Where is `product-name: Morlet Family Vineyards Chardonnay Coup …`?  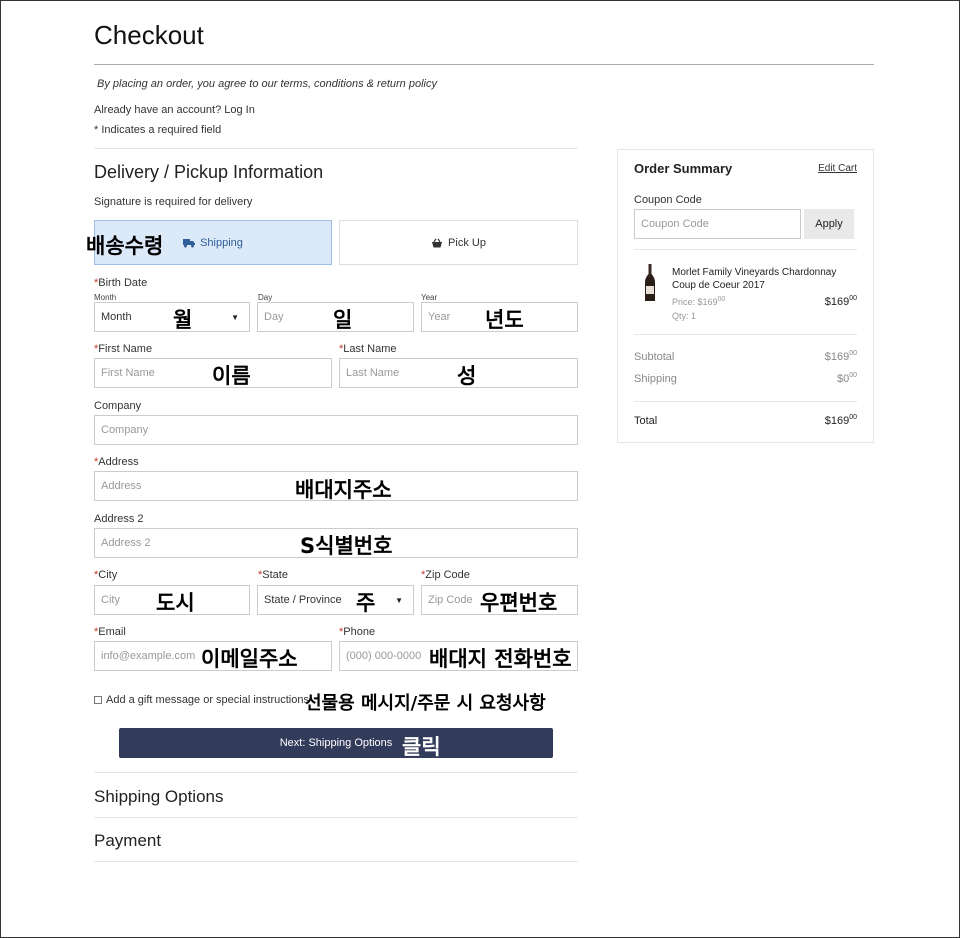
product-name: Morlet Family Vineyards Chardonnay Coup … is located at coordinates (757, 279).